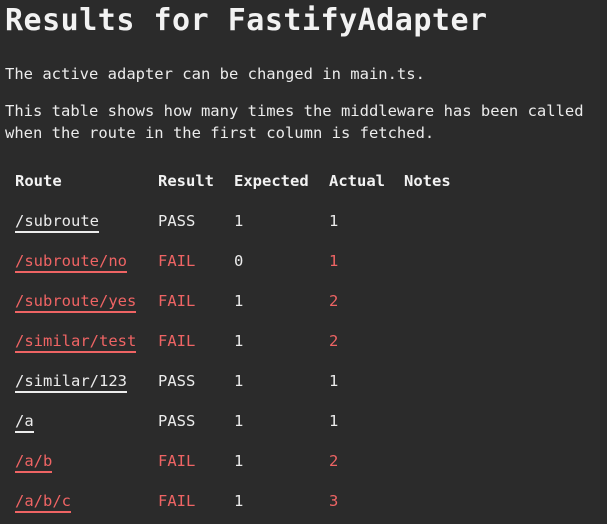 The image size is (607, 524). I want to click on route-cell: /subroute/no, so click(86, 261).